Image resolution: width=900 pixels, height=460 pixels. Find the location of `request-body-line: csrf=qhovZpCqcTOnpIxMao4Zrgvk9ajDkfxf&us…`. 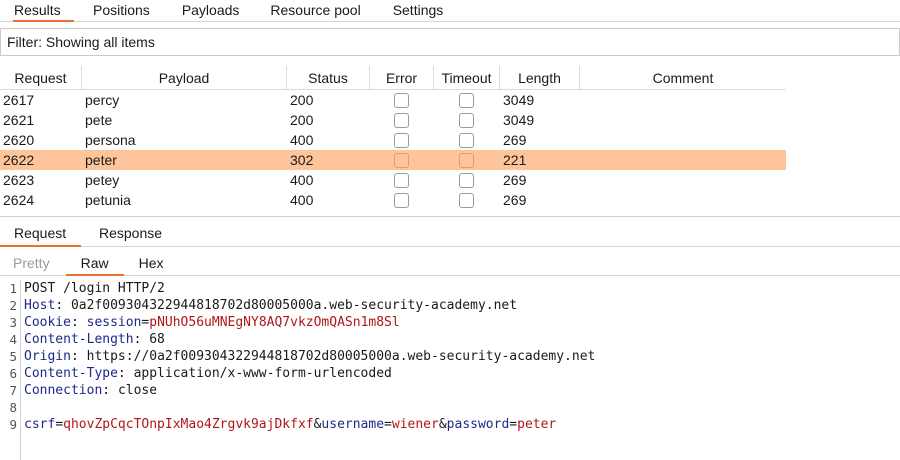

request-body-line: csrf=qhovZpCqcTOnpIxMao4Zrgvk9ajDkfxf&us… is located at coordinates (290, 424).